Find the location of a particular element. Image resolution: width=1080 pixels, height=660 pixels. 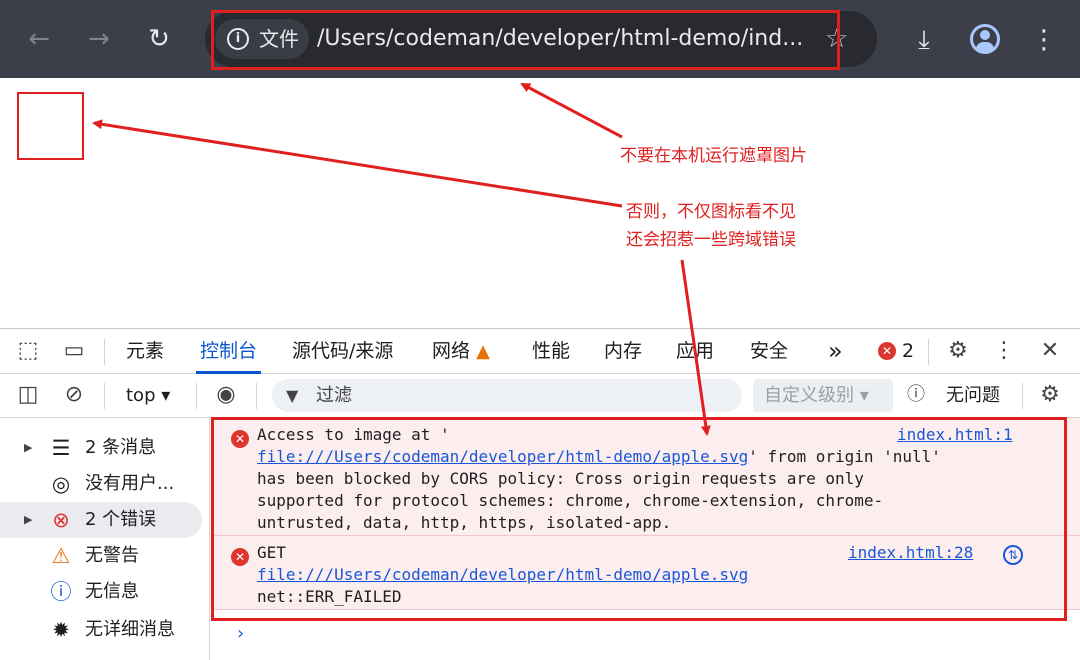

annotation-note-2-line-2: 还会招惹一些跨域错误 is located at coordinates (711, 240).